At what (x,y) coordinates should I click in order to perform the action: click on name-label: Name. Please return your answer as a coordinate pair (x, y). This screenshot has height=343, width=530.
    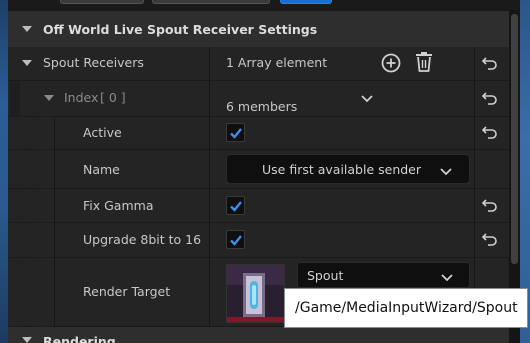
    Looking at the image, I should click on (101, 169).